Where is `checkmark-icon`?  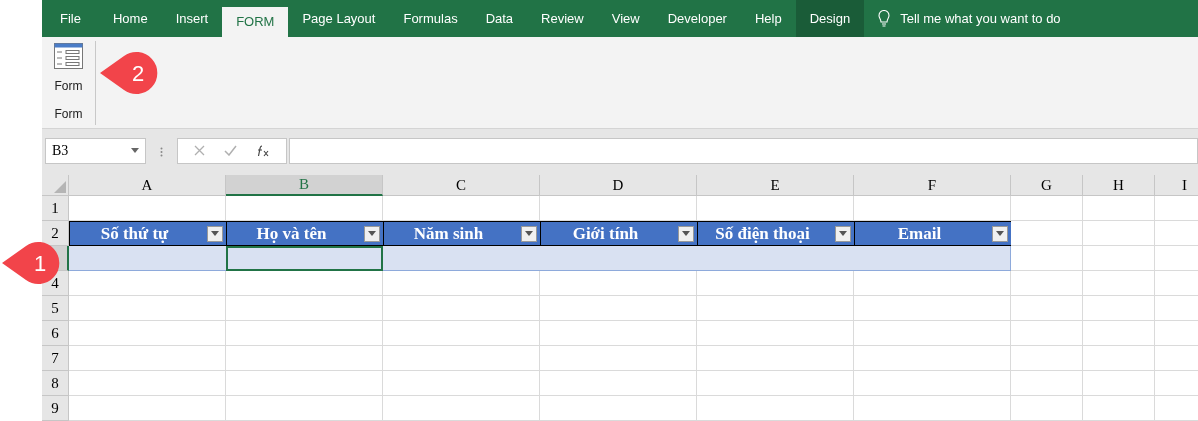
checkmark-icon is located at coordinates (230, 151).